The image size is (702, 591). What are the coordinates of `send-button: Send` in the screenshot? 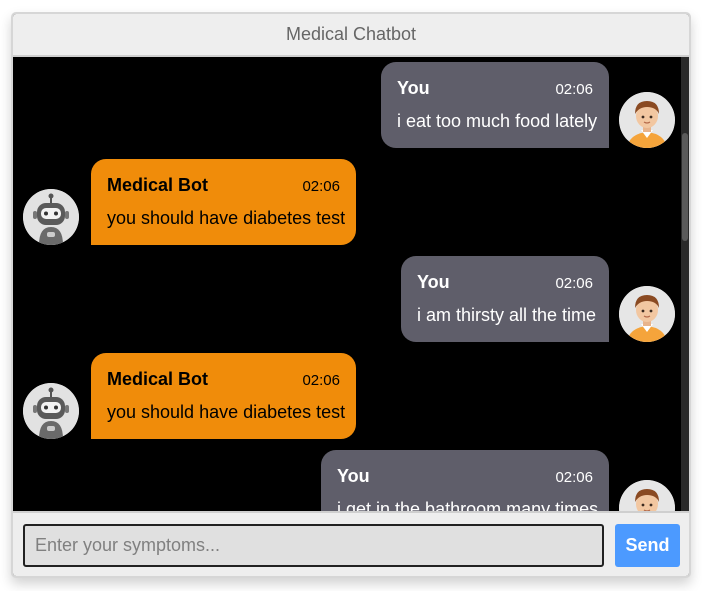 It's located at (647, 545).